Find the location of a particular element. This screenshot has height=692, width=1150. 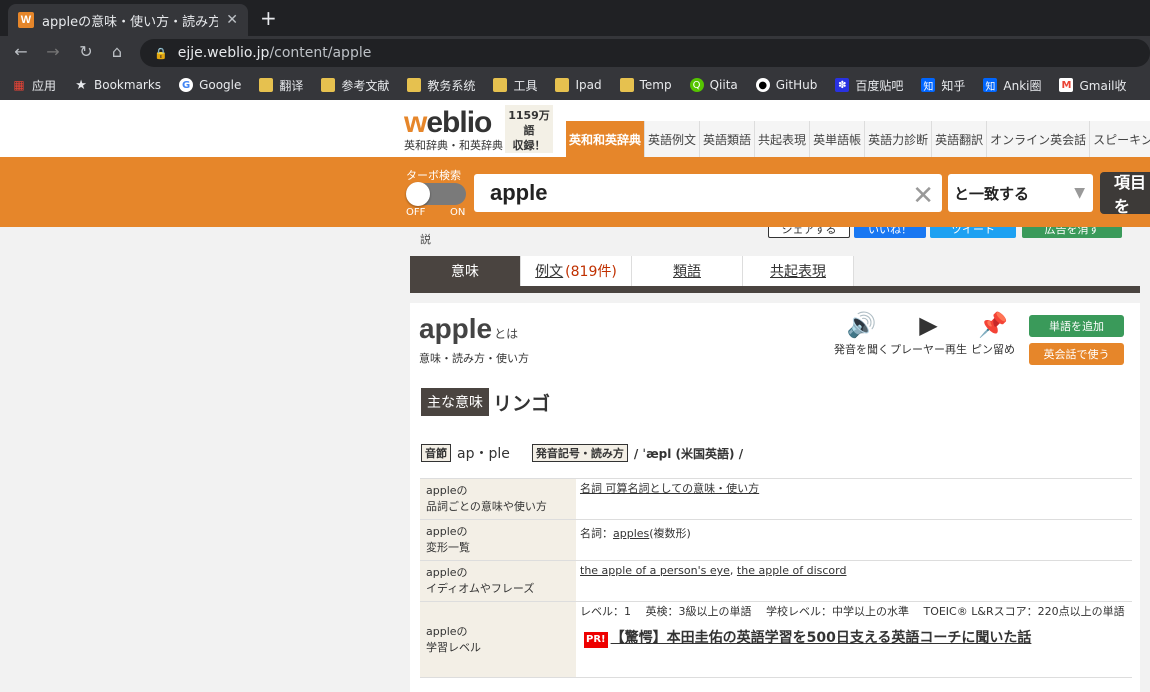

bookmark-label: Ipad is located at coordinates (588, 85).